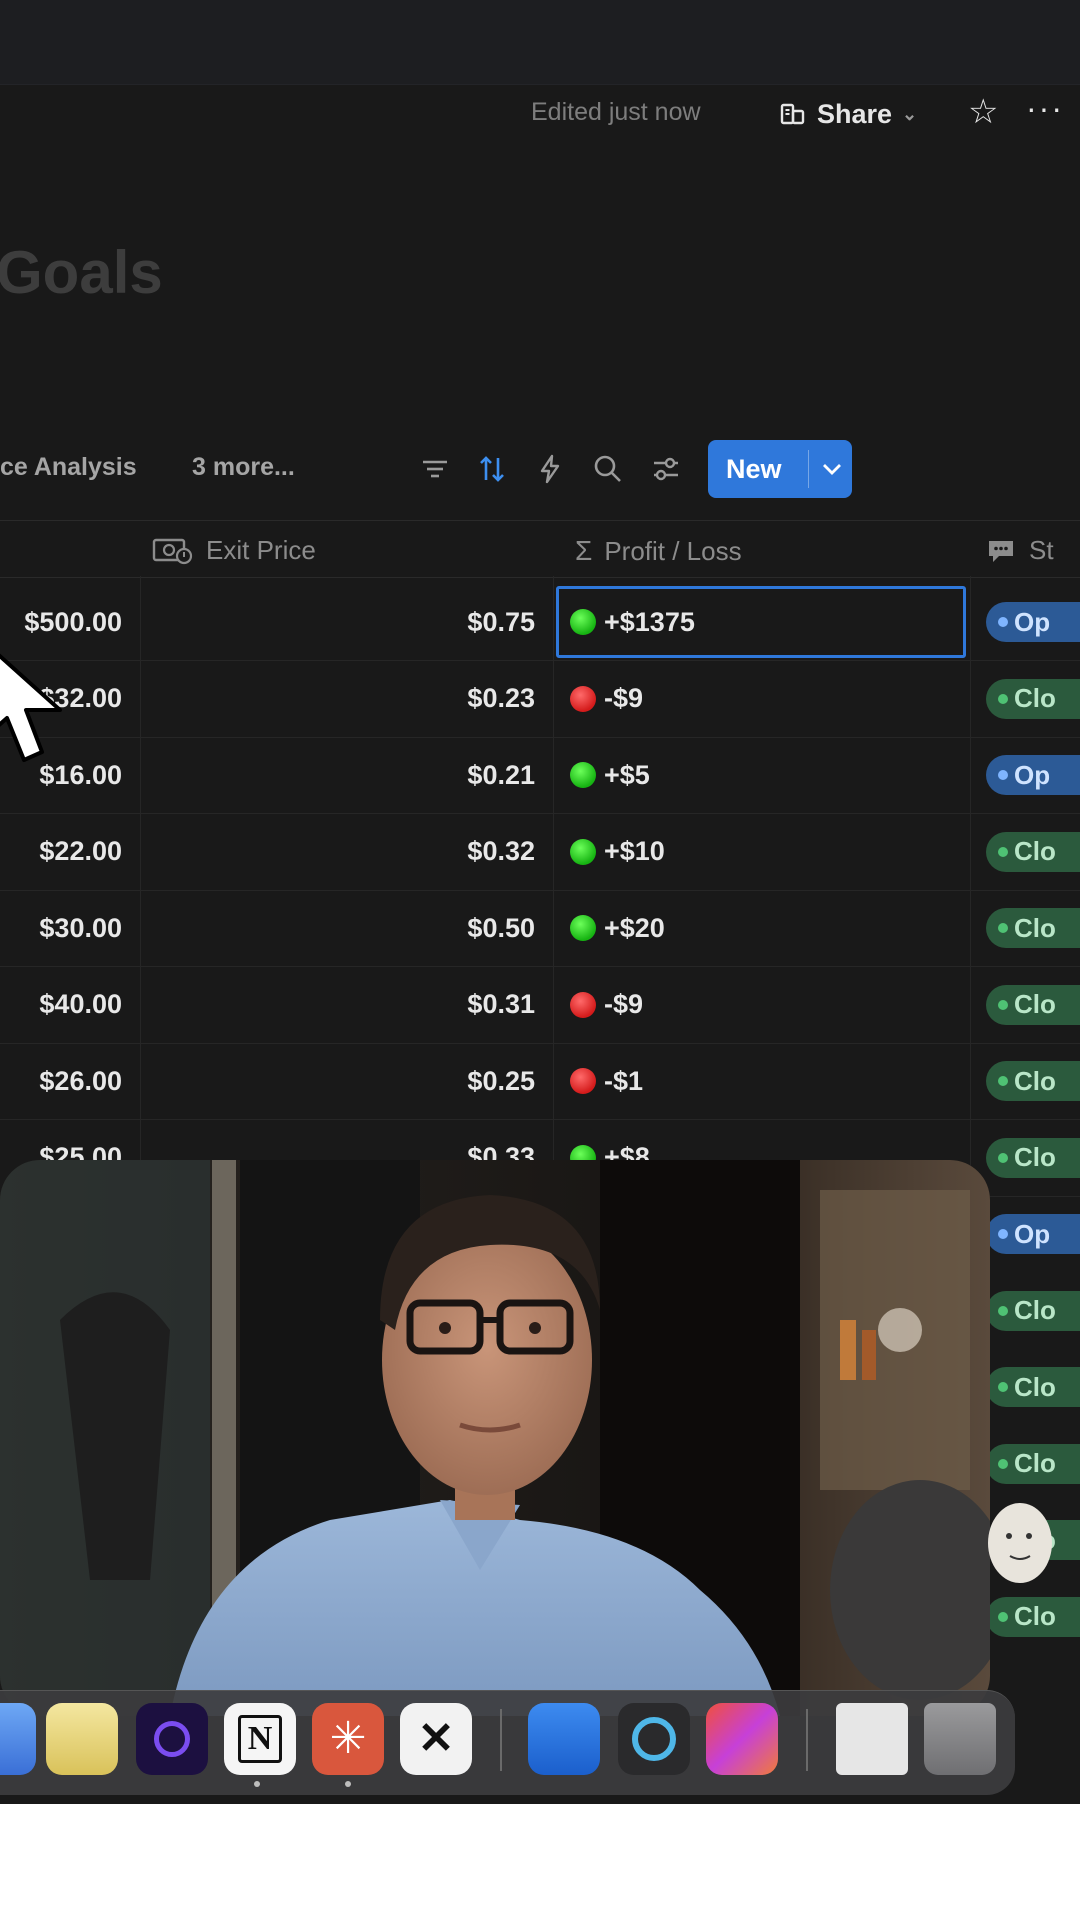 Image resolution: width=1080 pixels, height=1920 pixels. Describe the element at coordinates (31, 707) in the screenshot. I see `mouse-cursor-icon` at that location.